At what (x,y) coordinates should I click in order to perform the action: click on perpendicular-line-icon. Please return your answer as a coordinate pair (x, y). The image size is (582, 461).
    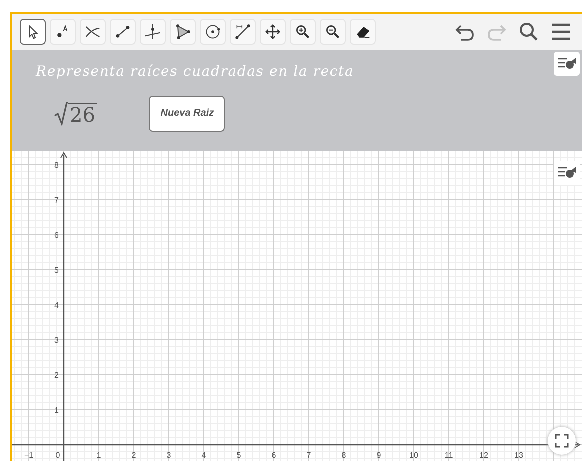
    Looking at the image, I should click on (153, 32).